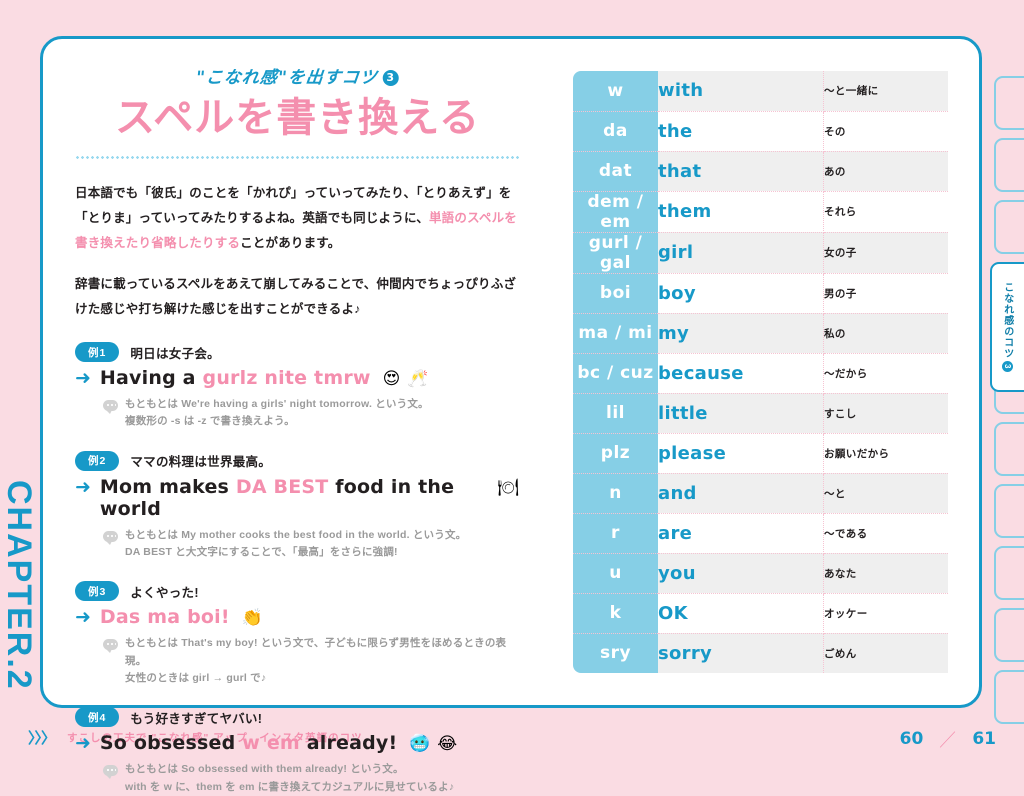 The image size is (1024, 796). What do you see at coordinates (175, 353) in the screenshot?
I see `example-japanese: 明日は女子会。` at bounding box center [175, 353].